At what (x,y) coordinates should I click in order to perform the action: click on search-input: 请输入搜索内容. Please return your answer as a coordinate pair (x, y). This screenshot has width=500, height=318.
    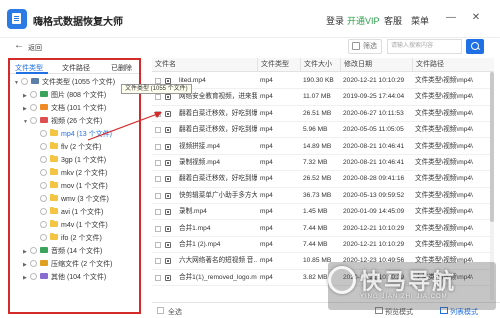
    Looking at the image, I should click on (424, 46).